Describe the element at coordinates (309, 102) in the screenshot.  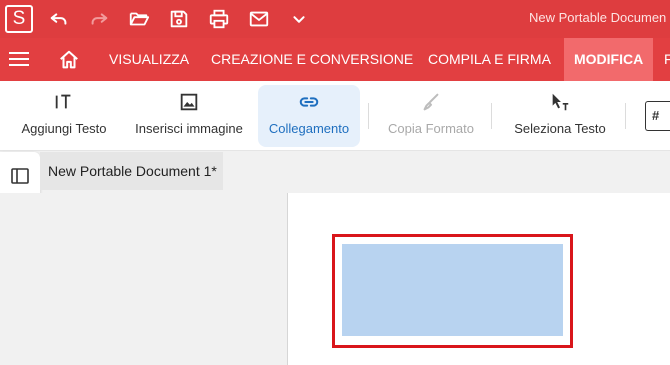
I see `link-icon` at that location.